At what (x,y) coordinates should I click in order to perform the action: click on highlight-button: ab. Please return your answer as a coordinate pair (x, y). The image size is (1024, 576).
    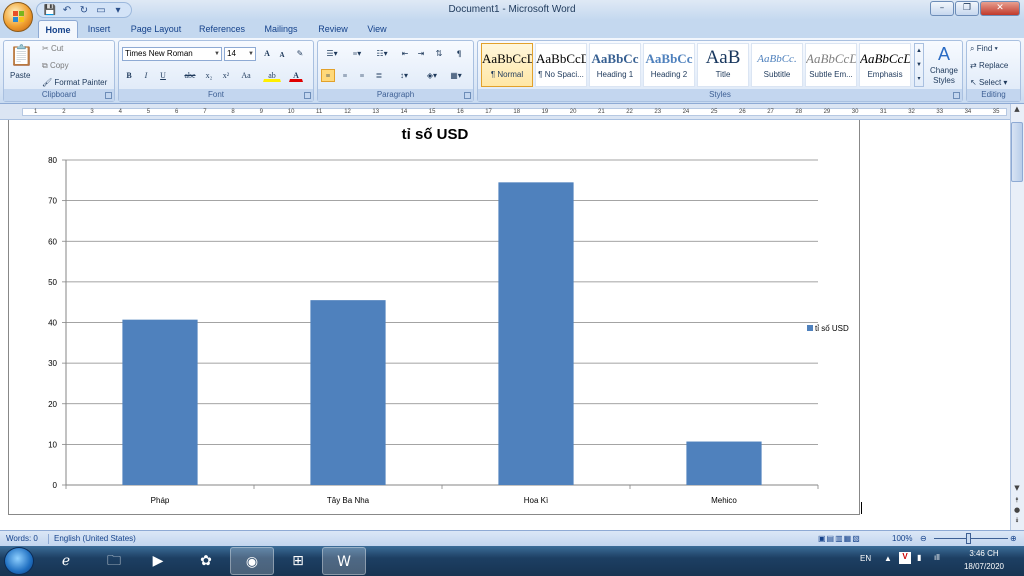
    Looking at the image, I should click on (272, 75).